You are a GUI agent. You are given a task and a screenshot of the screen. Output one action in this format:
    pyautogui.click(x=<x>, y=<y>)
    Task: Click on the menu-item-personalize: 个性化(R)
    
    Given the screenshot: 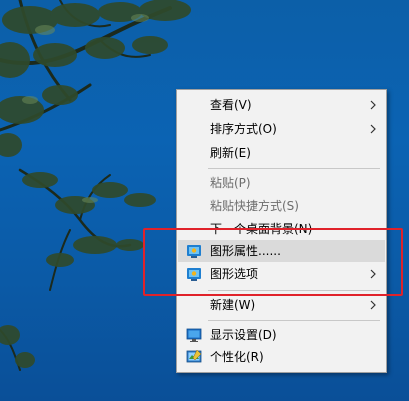 What is the action you would take?
    pyautogui.click(x=281, y=357)
    